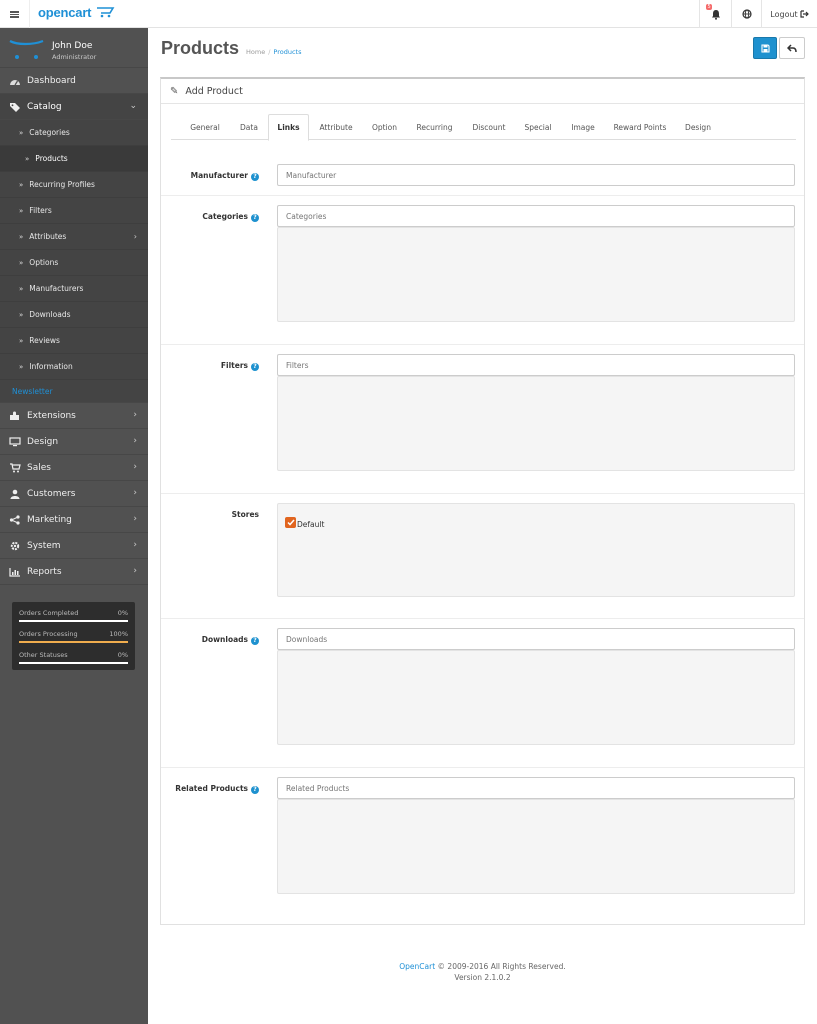  Describe the element at coordinates (715, 14) in the screenshot. I see `notifications-button: 5` at that location.